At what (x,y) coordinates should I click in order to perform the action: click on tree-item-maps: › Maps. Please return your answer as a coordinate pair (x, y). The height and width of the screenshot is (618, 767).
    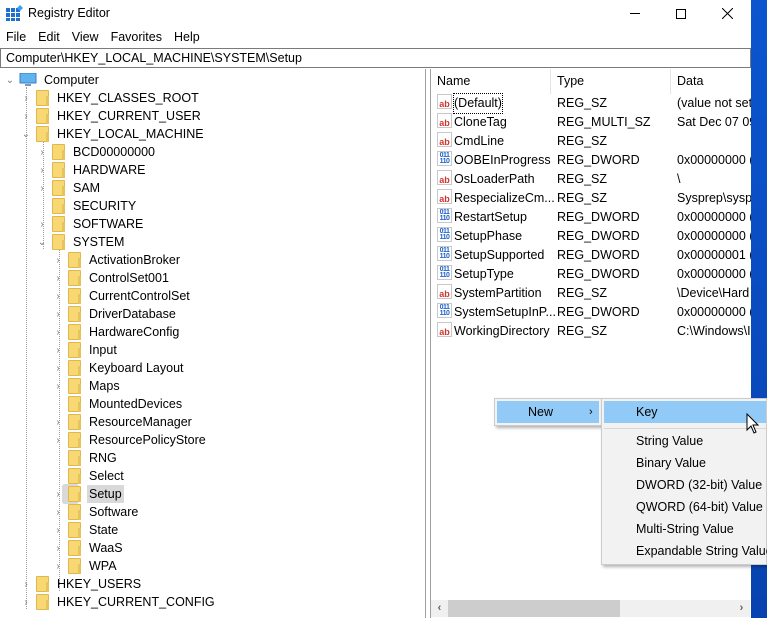
    Looking at the image, I should click on (87, 386).